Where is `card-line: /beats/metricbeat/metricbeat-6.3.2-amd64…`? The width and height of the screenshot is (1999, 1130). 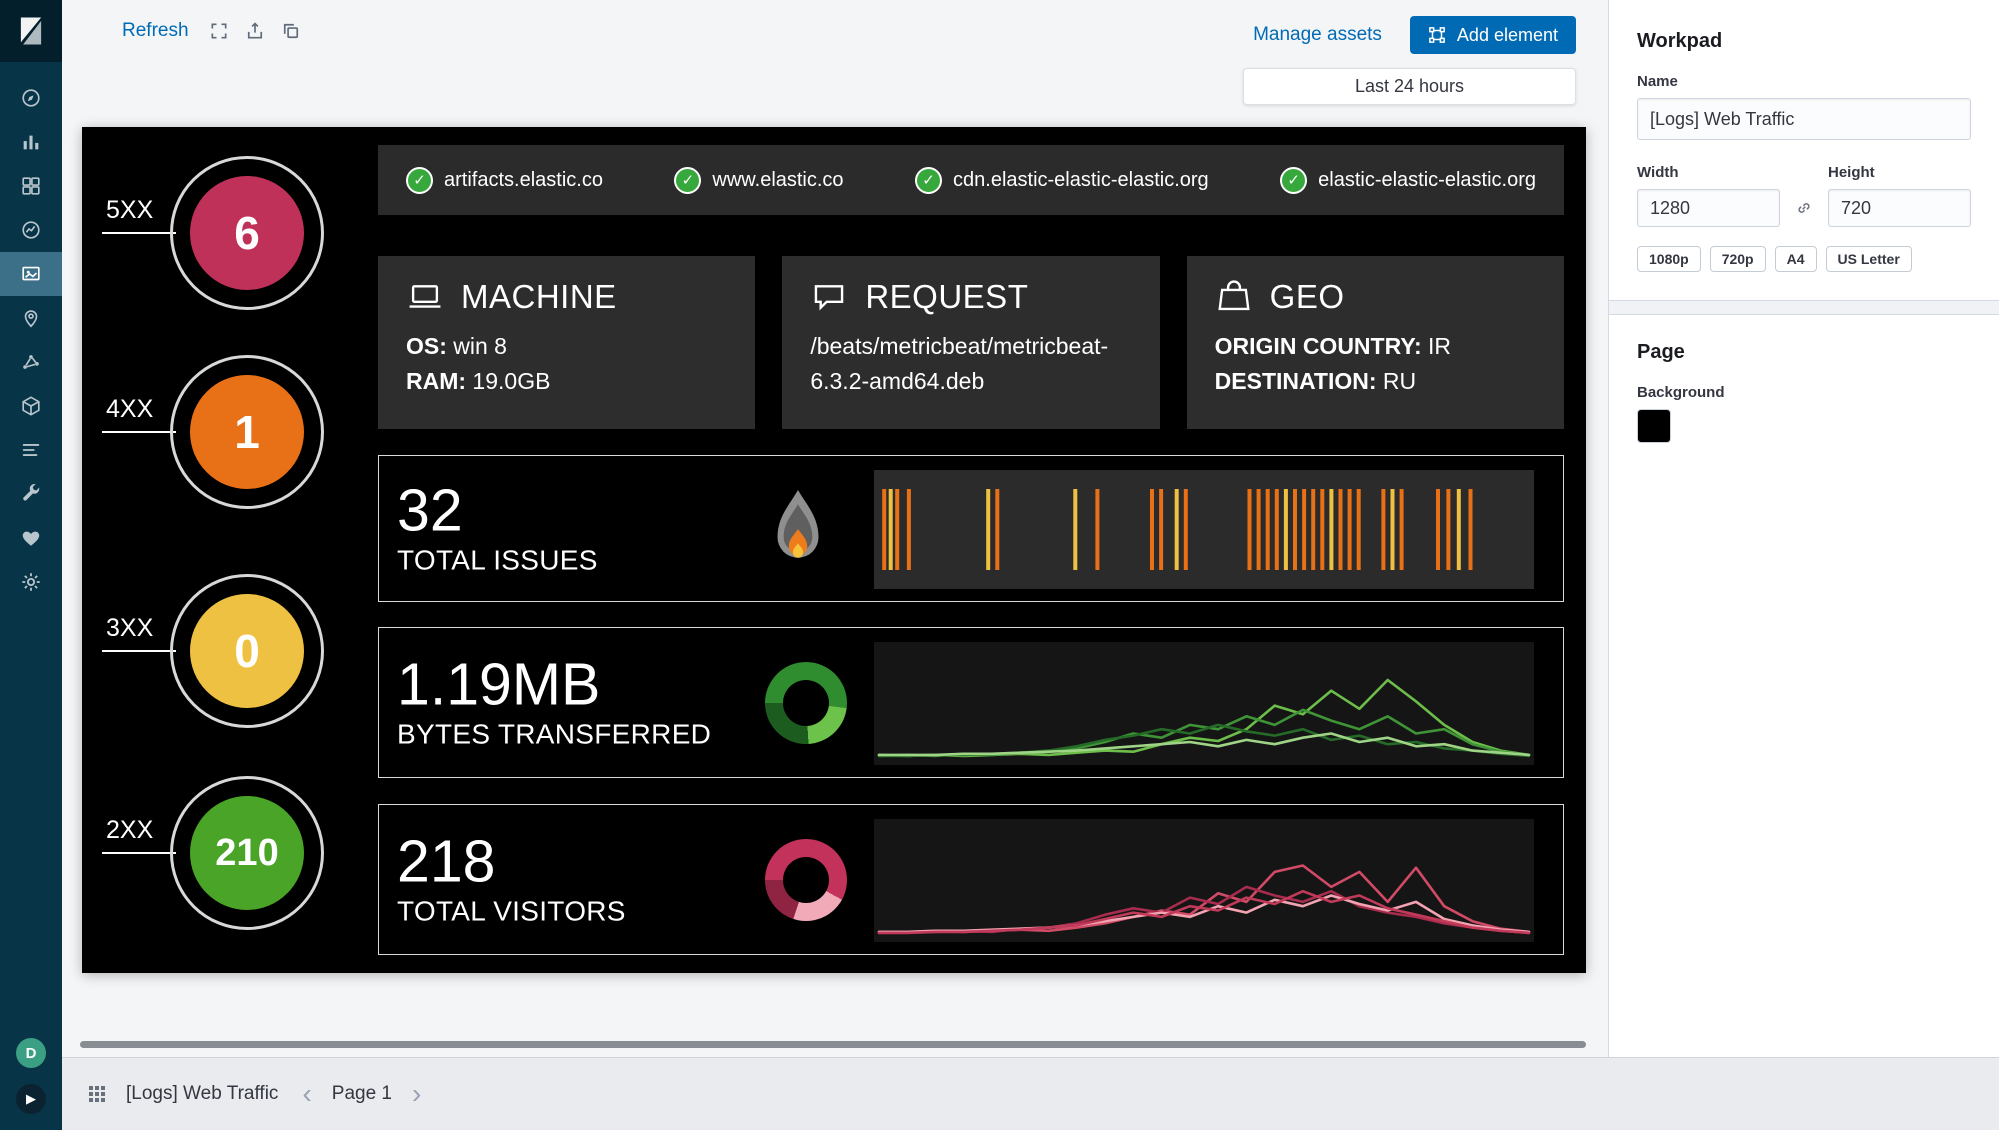 card-line: /beats/metricbeat/metricbeat-6.3.2-amd64… is located at coordinates (959, 363).